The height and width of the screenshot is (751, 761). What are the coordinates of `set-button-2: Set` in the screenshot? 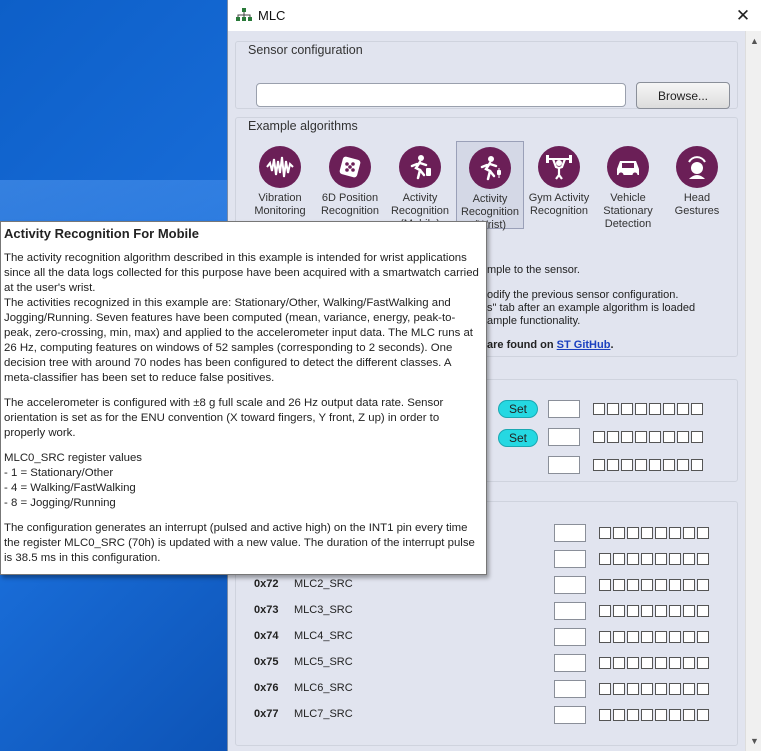 It's located at (518, 438).